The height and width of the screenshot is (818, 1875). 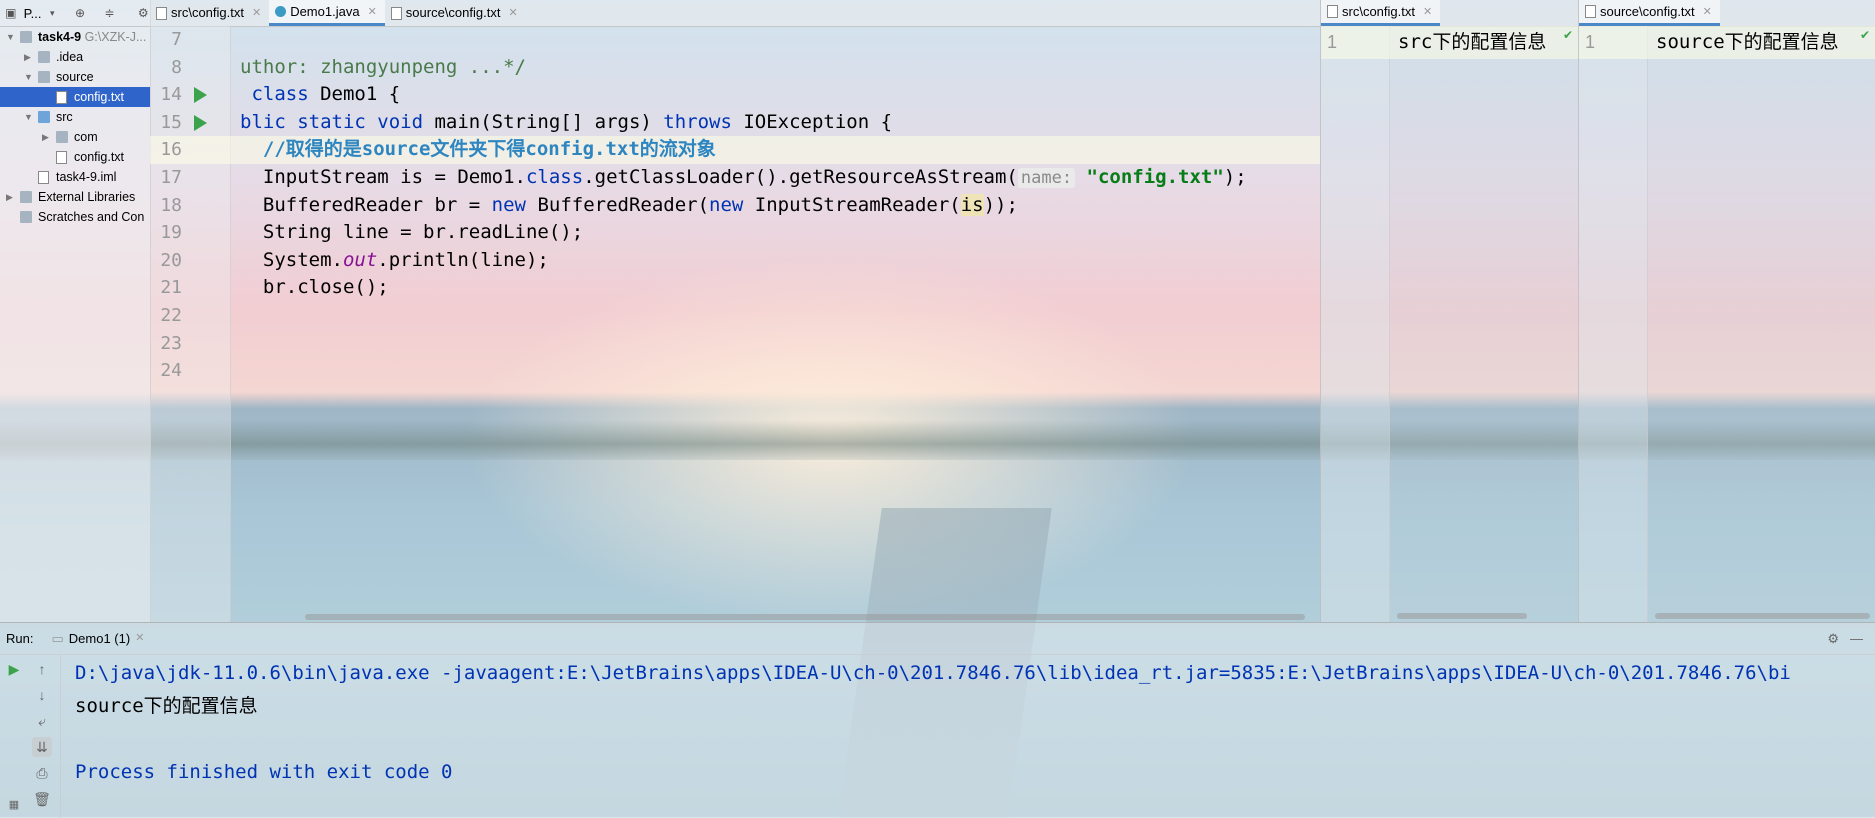 I want to click on code-line: 16 //取得的是source文件夹下得config.txt的流对象, so click(x=735, y=150).